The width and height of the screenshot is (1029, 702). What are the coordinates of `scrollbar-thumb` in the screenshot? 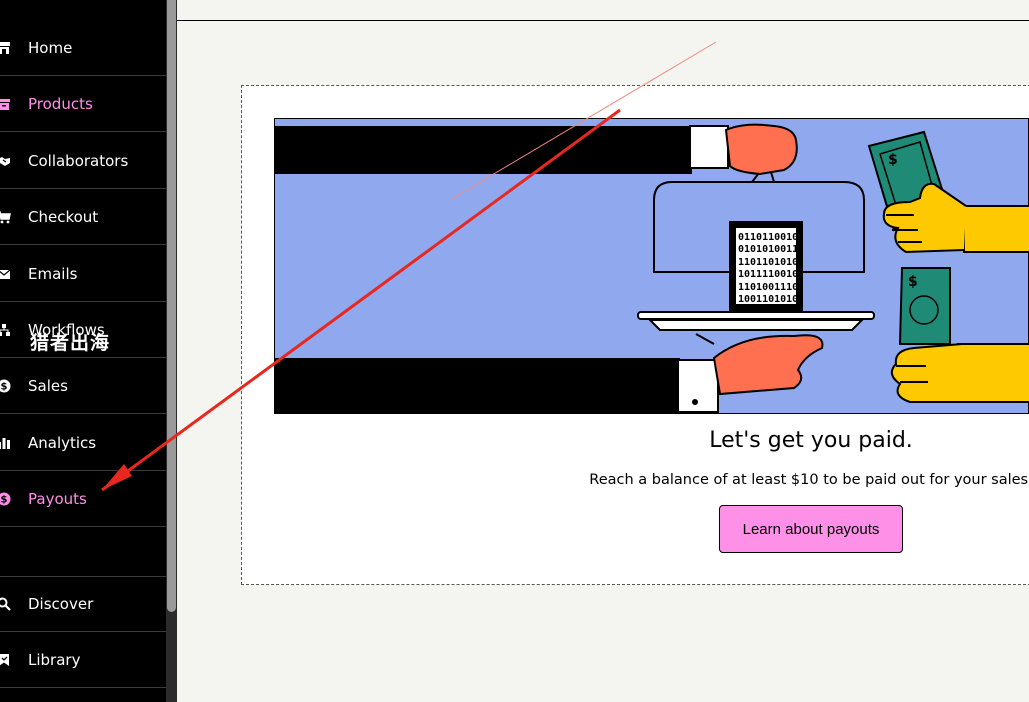 It's located at (171, 306).